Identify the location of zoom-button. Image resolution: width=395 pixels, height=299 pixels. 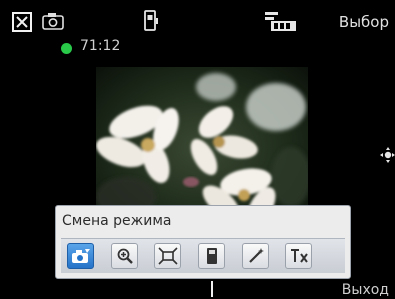
(124, 256).